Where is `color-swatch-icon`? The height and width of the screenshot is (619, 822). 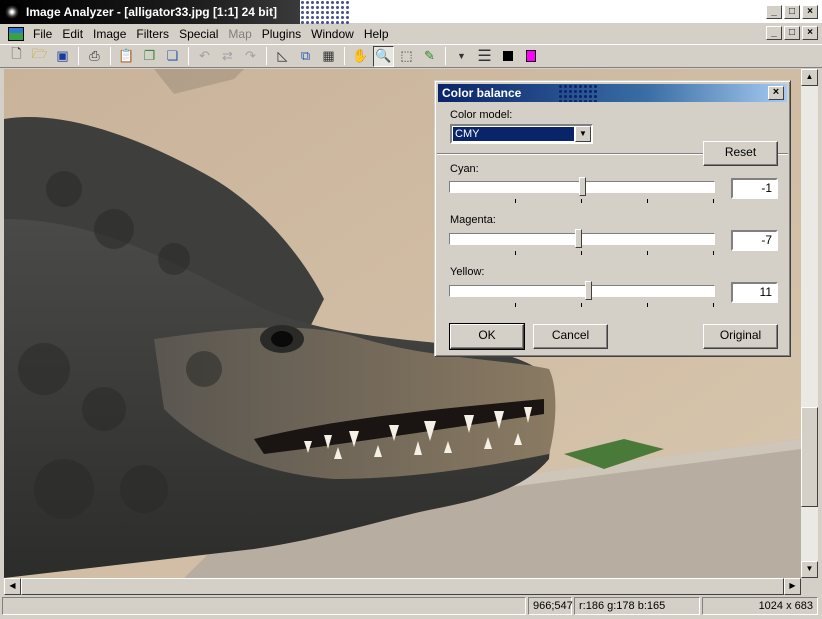
color-swatch-icon is located at coordinates (530, 56).